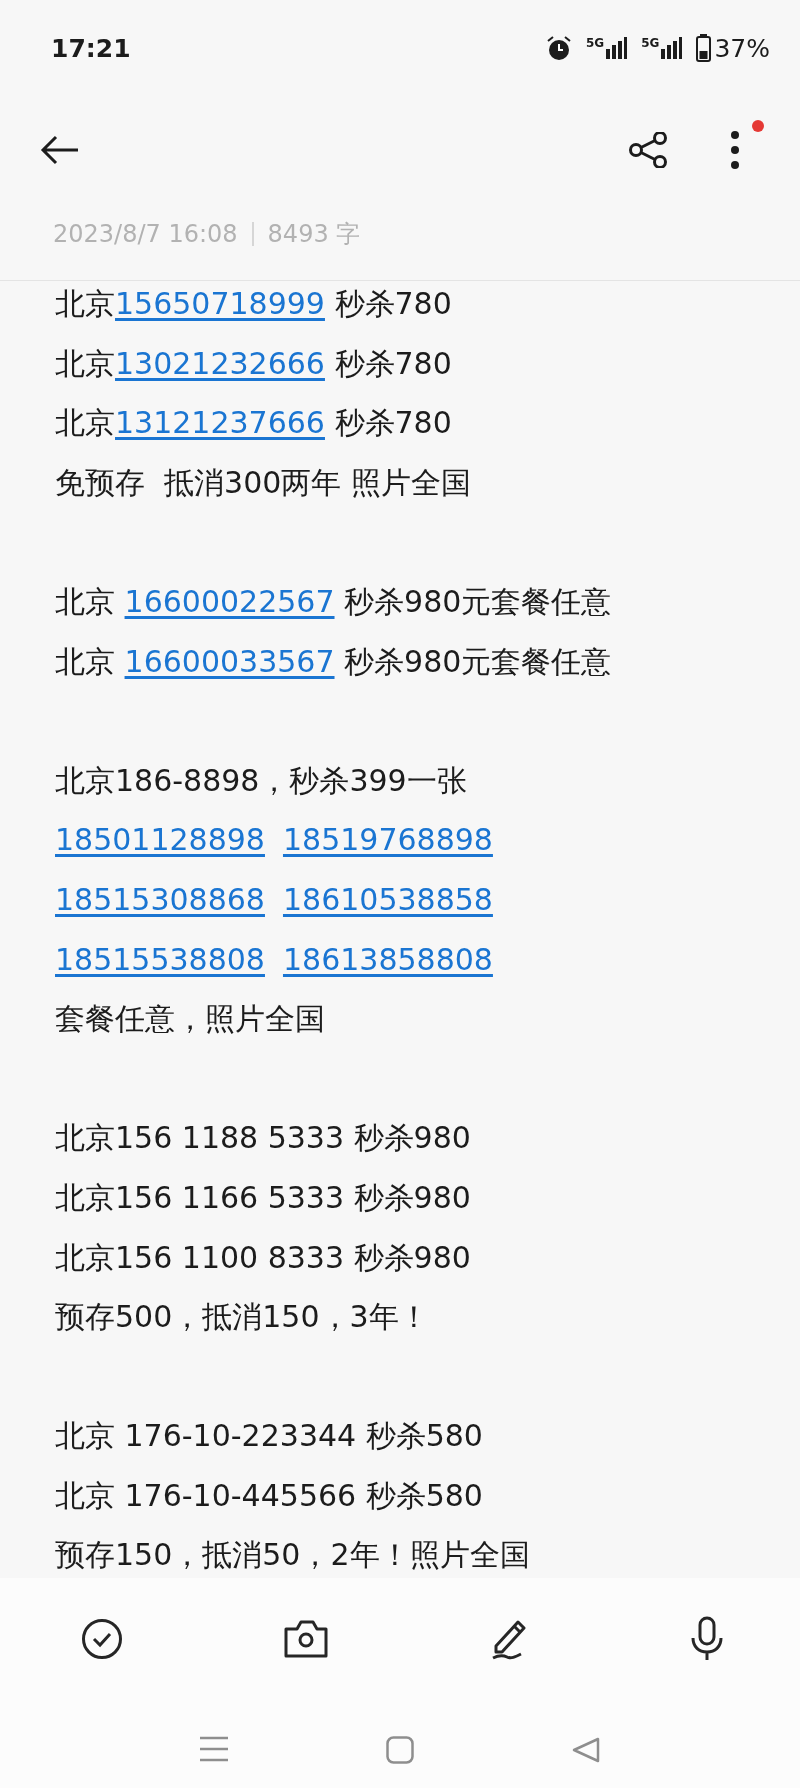  Describe the element at coordinates (160, 899) in the screenshot. I see `phone-link: 18515308868` at that location.